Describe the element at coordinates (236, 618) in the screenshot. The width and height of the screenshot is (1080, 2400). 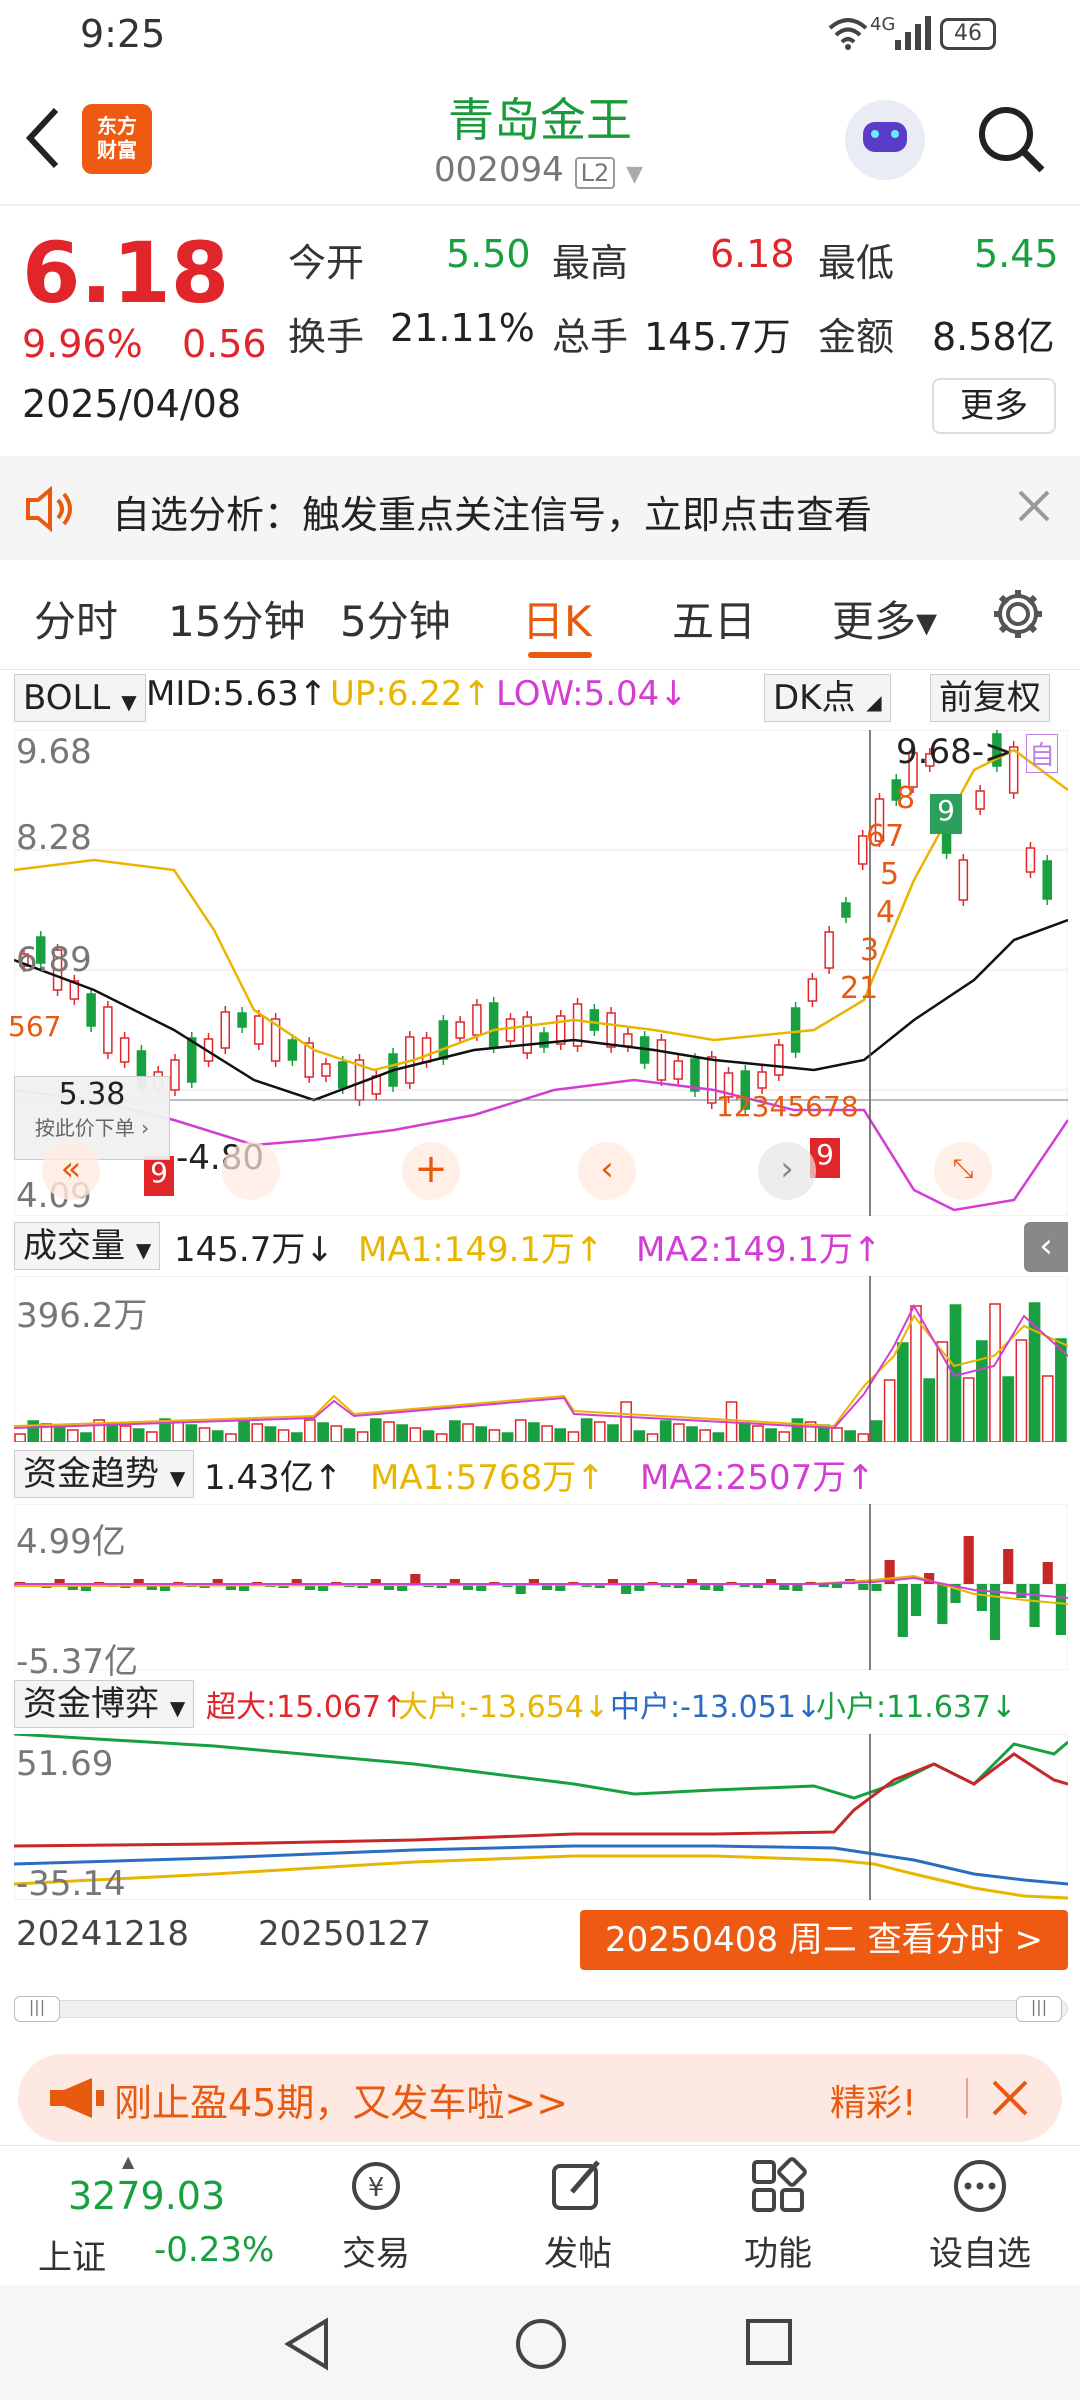
I see `tab-15min: 15分钟` at that location.